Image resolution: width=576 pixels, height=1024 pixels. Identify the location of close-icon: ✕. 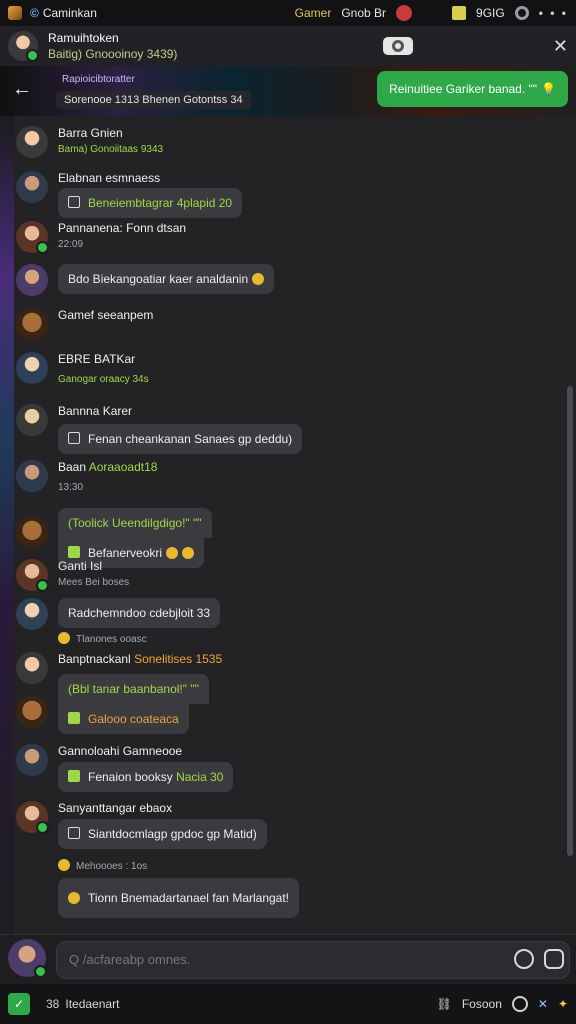
(560, 46).